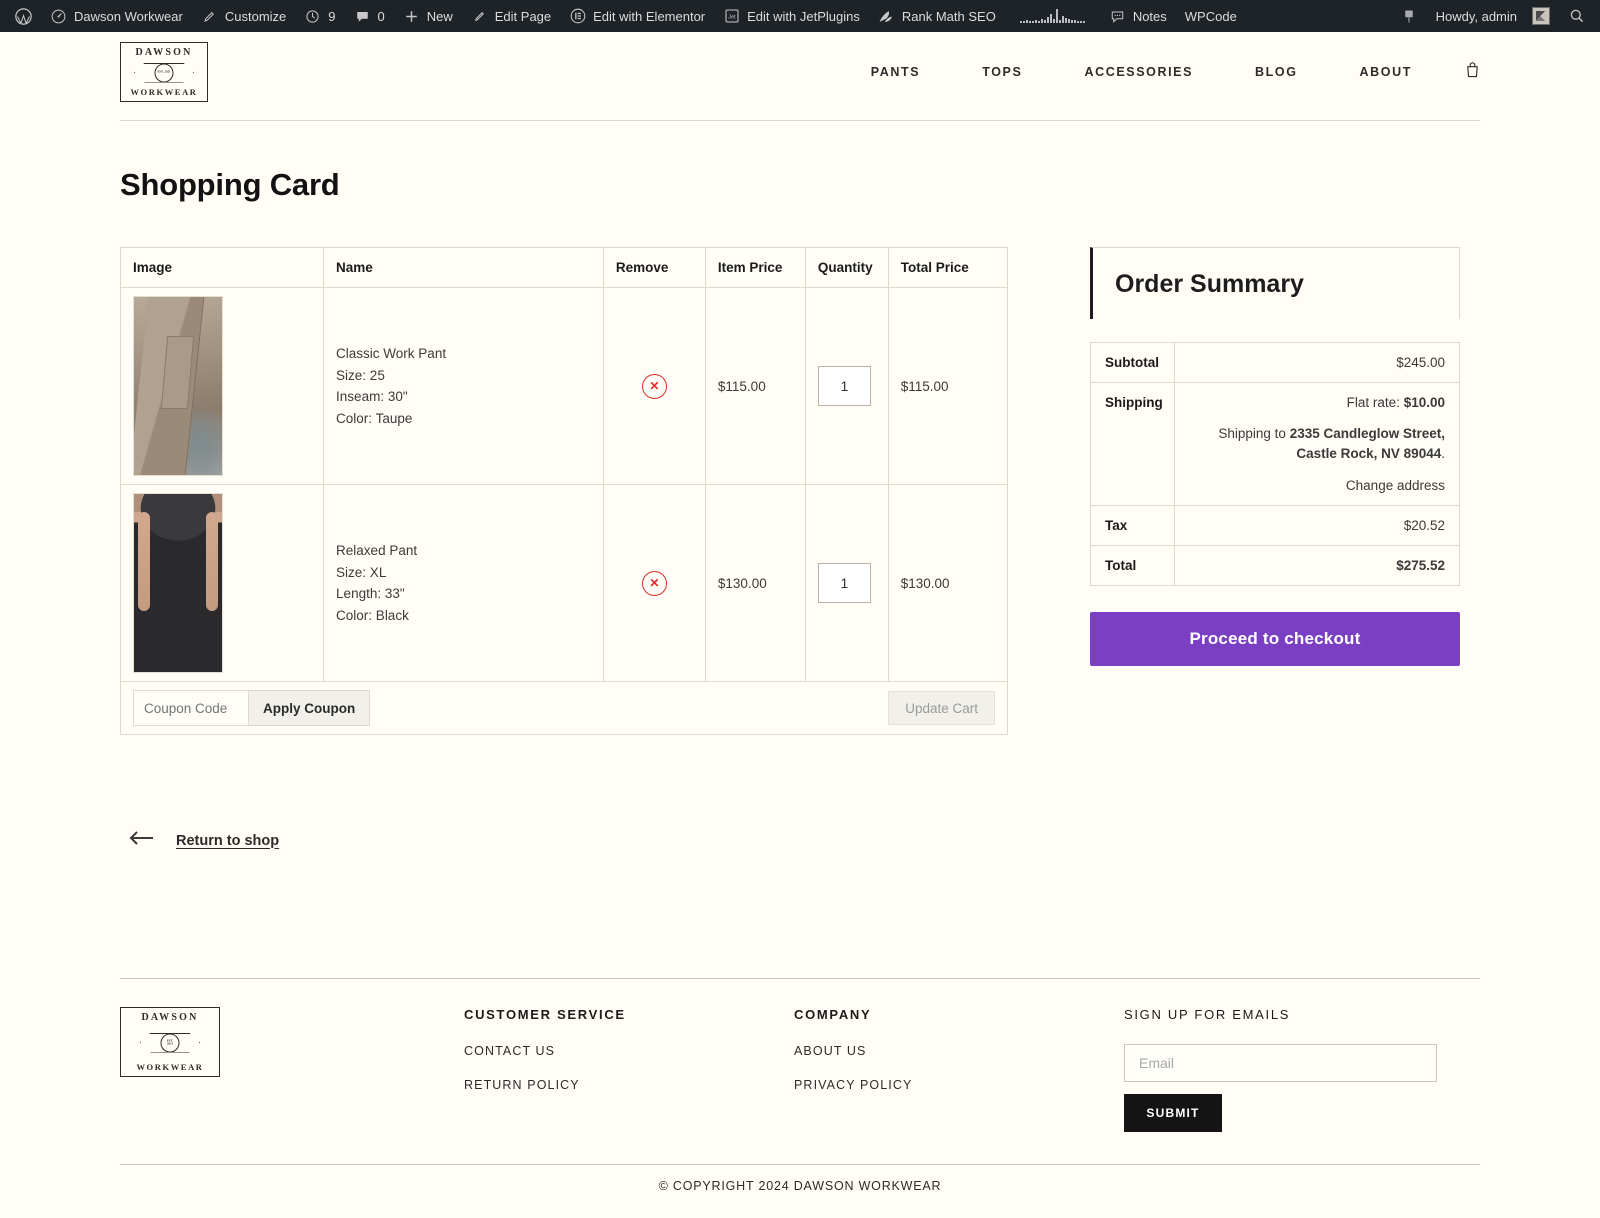  Describe the element at coordinates (948, 583) in the screenshot. I see `cell-total-price: $130.00` at that location.